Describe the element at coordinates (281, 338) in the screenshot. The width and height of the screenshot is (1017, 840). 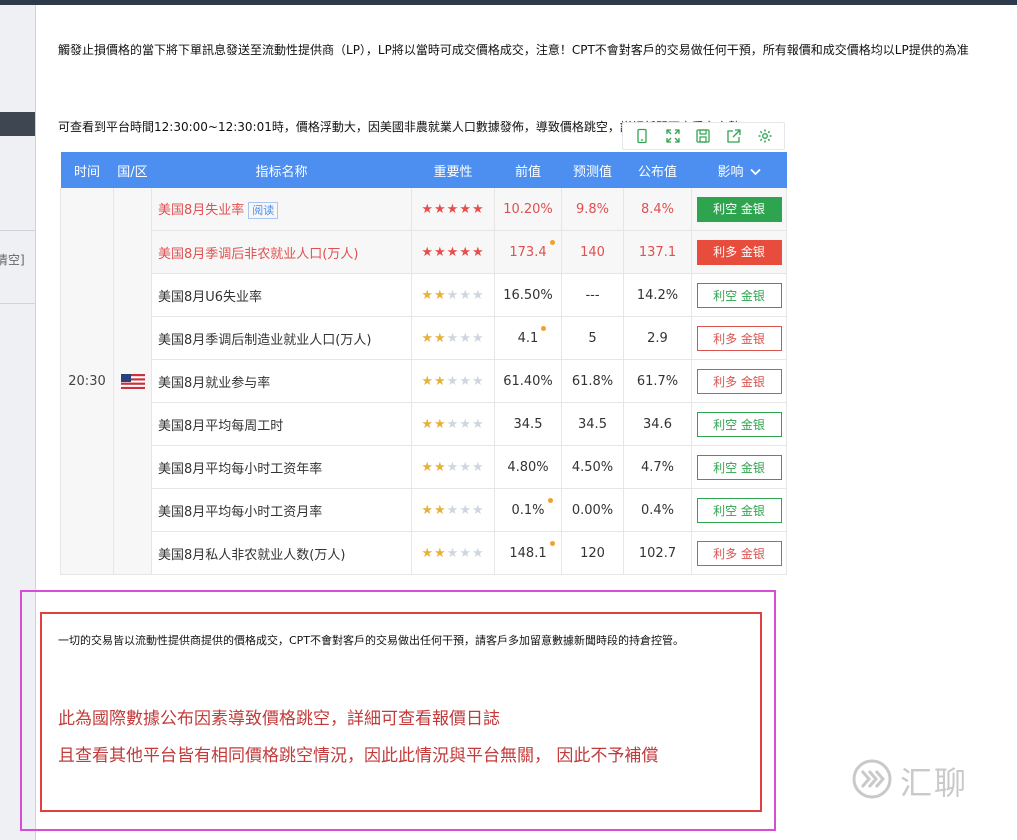
I see `indicator-name: 美国8月季调后制造业就业人口(万人)` at that location.